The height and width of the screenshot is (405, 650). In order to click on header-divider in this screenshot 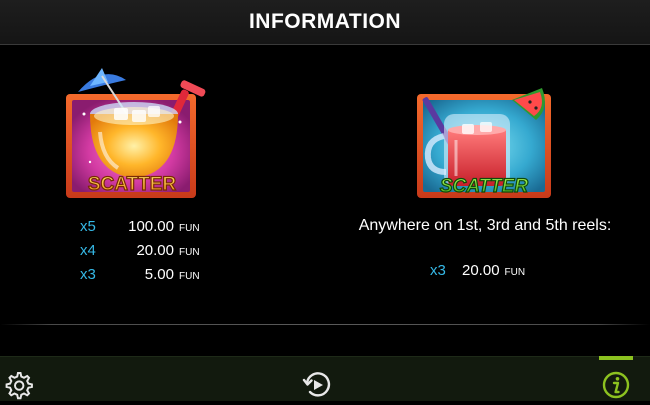, I will do `click(325, 44)`.